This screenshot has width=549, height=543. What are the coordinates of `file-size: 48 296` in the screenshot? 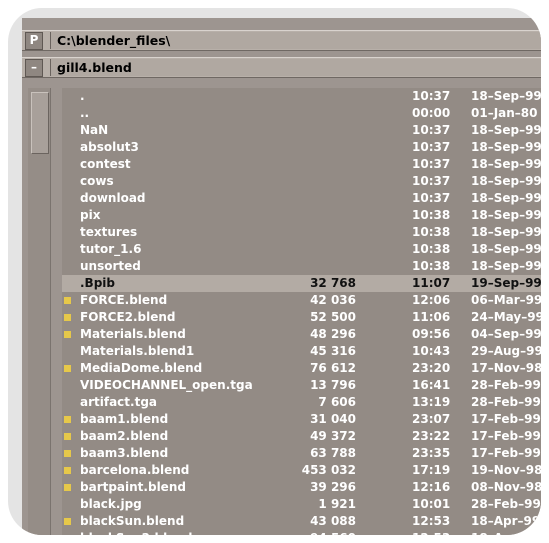 It's located at (333, 334).